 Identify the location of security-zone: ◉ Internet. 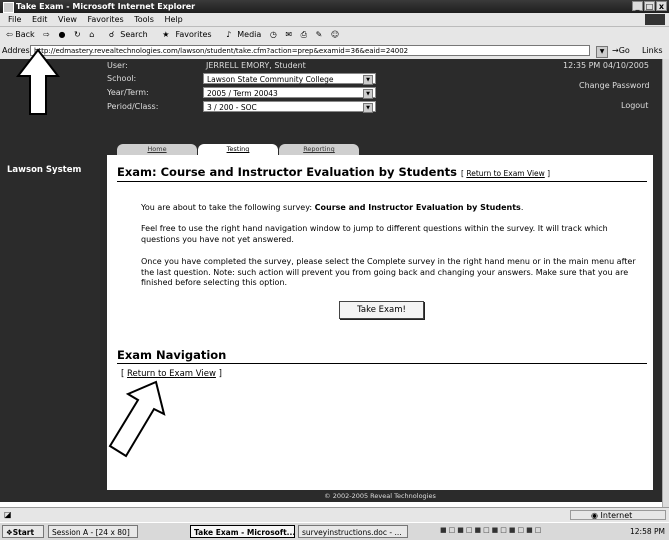
(618, 515).